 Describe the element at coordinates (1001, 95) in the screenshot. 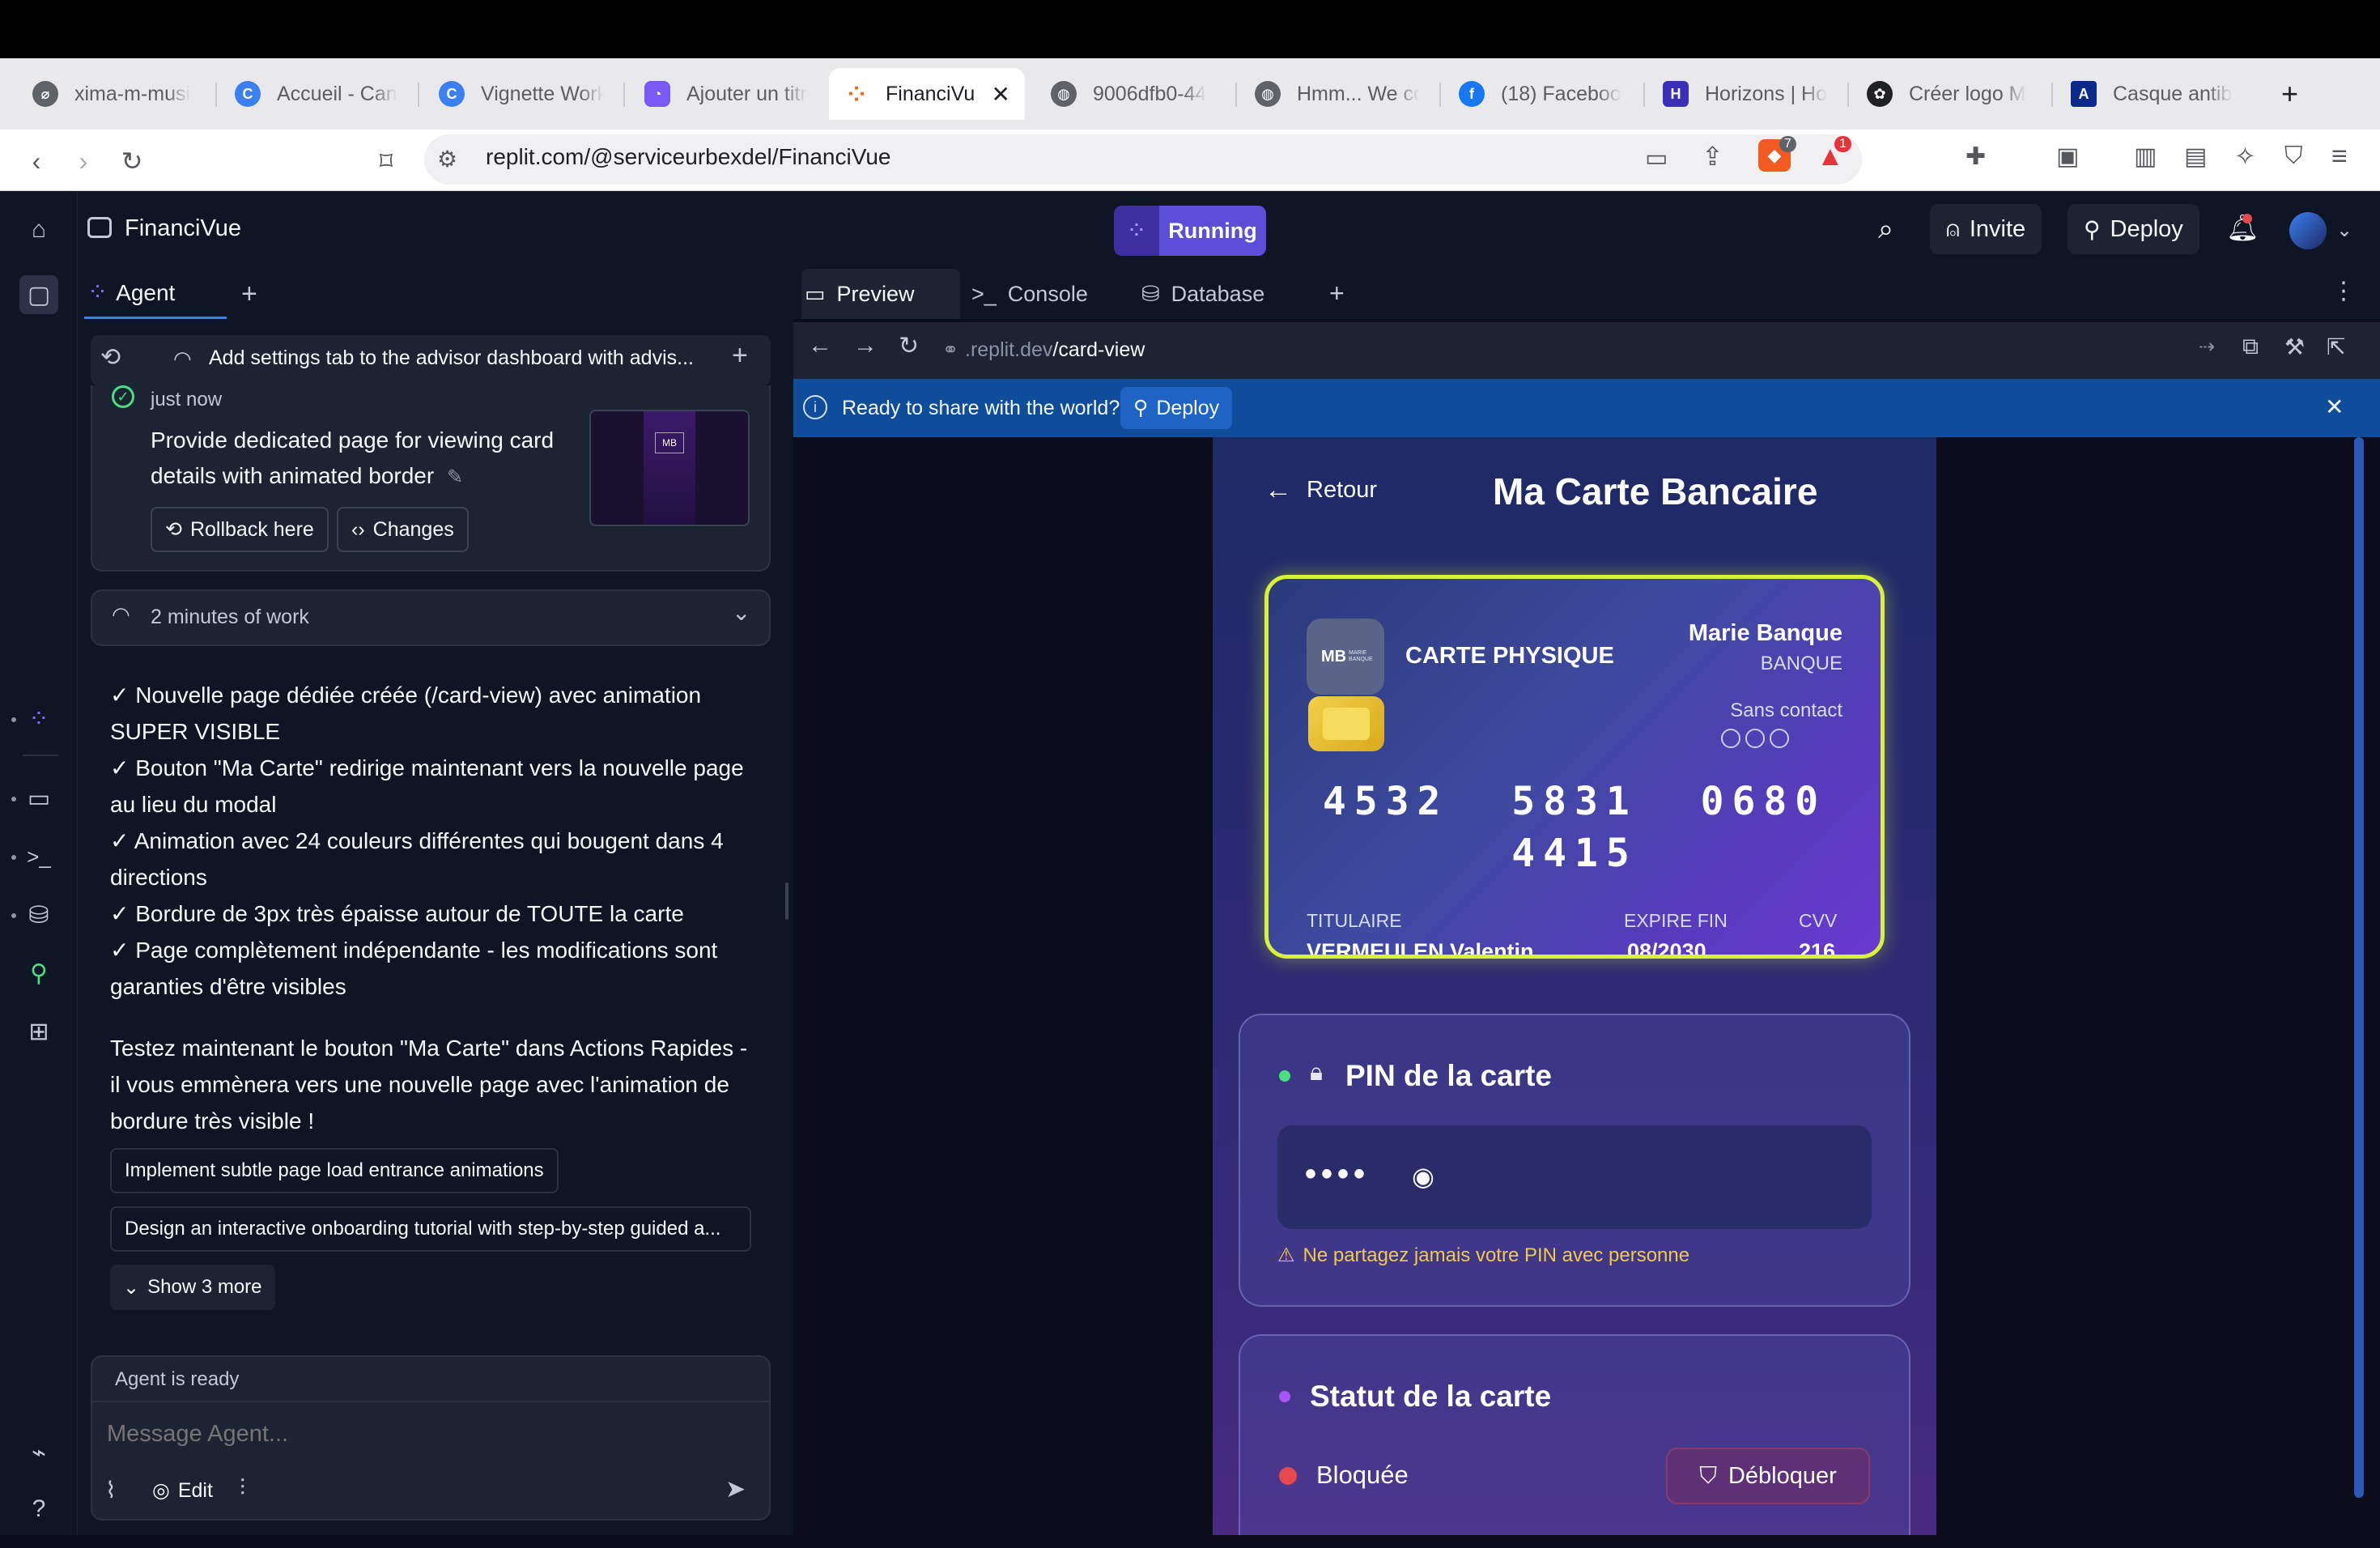

I see `close-tab-icon: ✕` at that location.